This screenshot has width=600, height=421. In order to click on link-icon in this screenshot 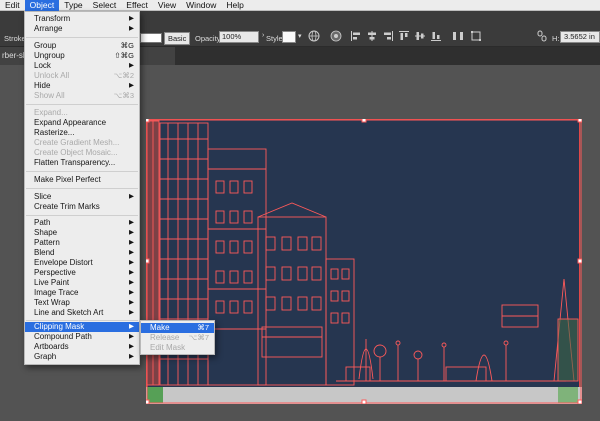, I will do `click(542, 36)`.